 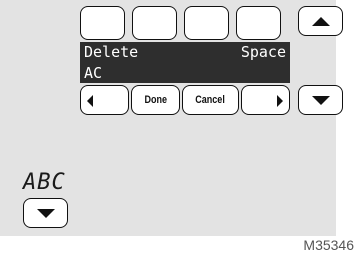 I want to click on cancel-label: Cancel, so click(x=210, y=100).